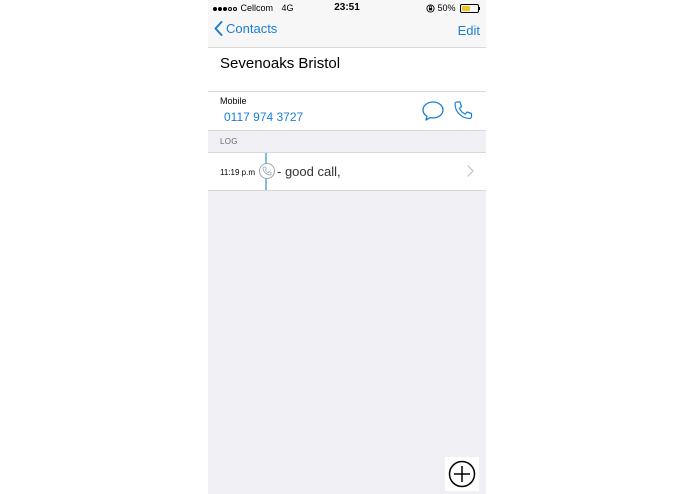  I want to click on edit-button: Edit, so click(469, 30).